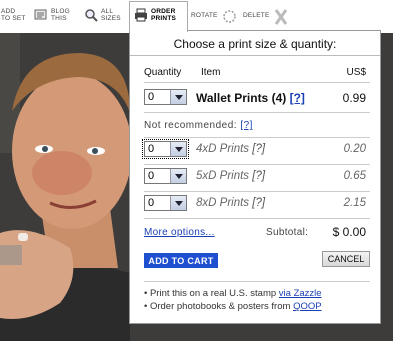 This screenshot has width=393, height=341. Describe the element at coordinates (165, 176) in the screenshot. I see `5xd-quantity-select: 0` at that location.